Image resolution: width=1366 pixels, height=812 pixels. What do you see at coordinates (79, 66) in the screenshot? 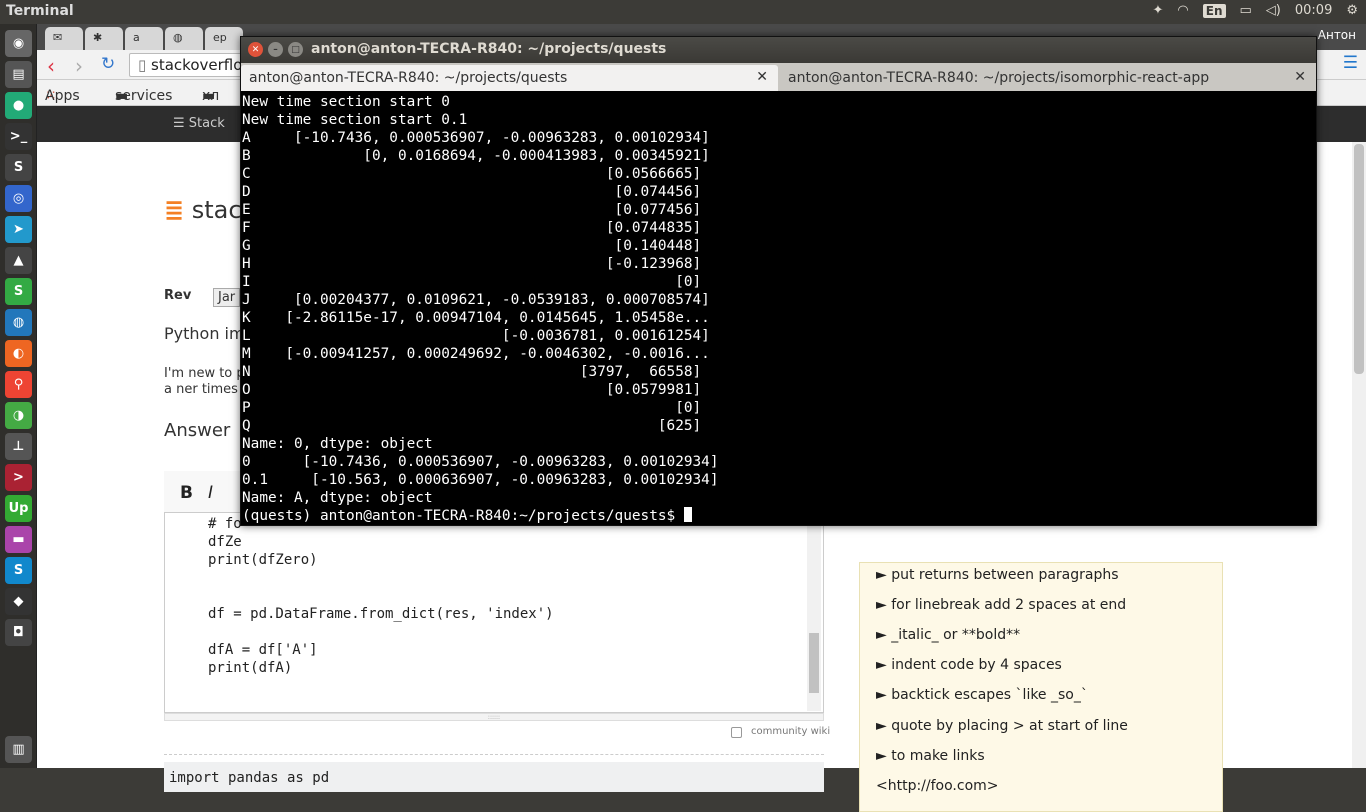
I see `forward-icon: ›` at bounding box center [79, 66].